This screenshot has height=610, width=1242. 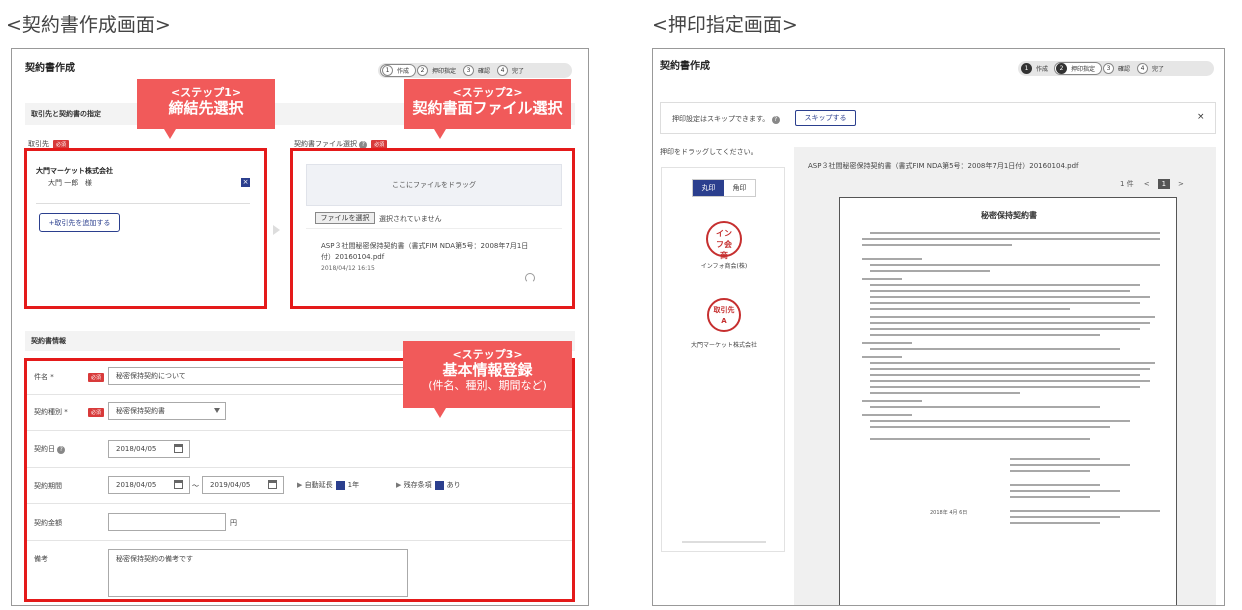 I want to click on step2-highlight, so click(x=432, y=228).